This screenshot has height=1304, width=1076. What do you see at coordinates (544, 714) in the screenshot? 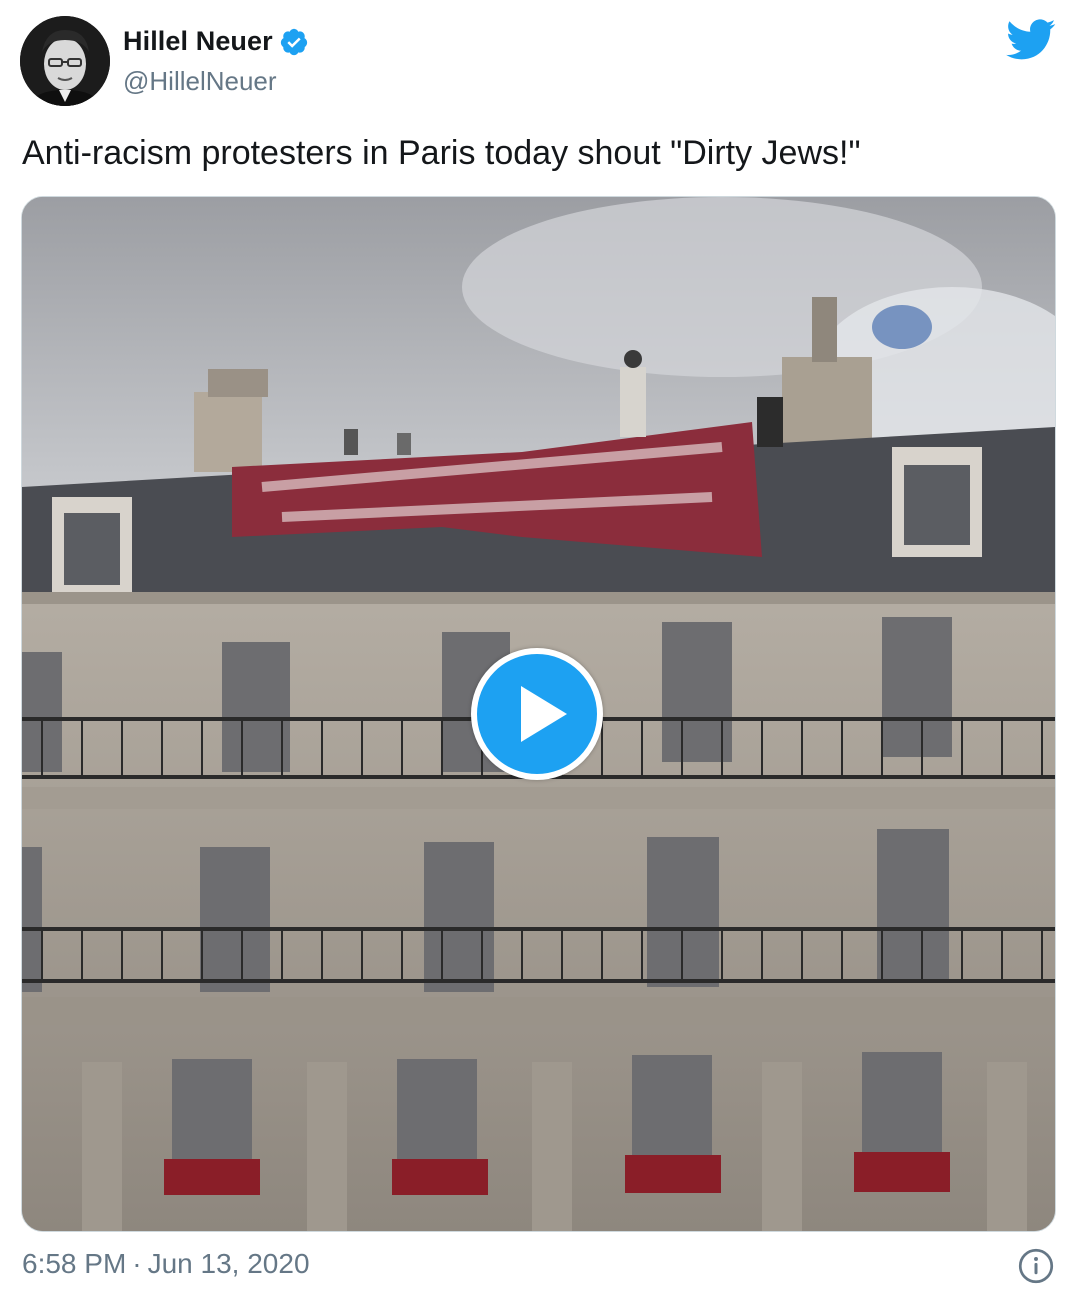
I see `play-icon` at bounding box center [544, 714].